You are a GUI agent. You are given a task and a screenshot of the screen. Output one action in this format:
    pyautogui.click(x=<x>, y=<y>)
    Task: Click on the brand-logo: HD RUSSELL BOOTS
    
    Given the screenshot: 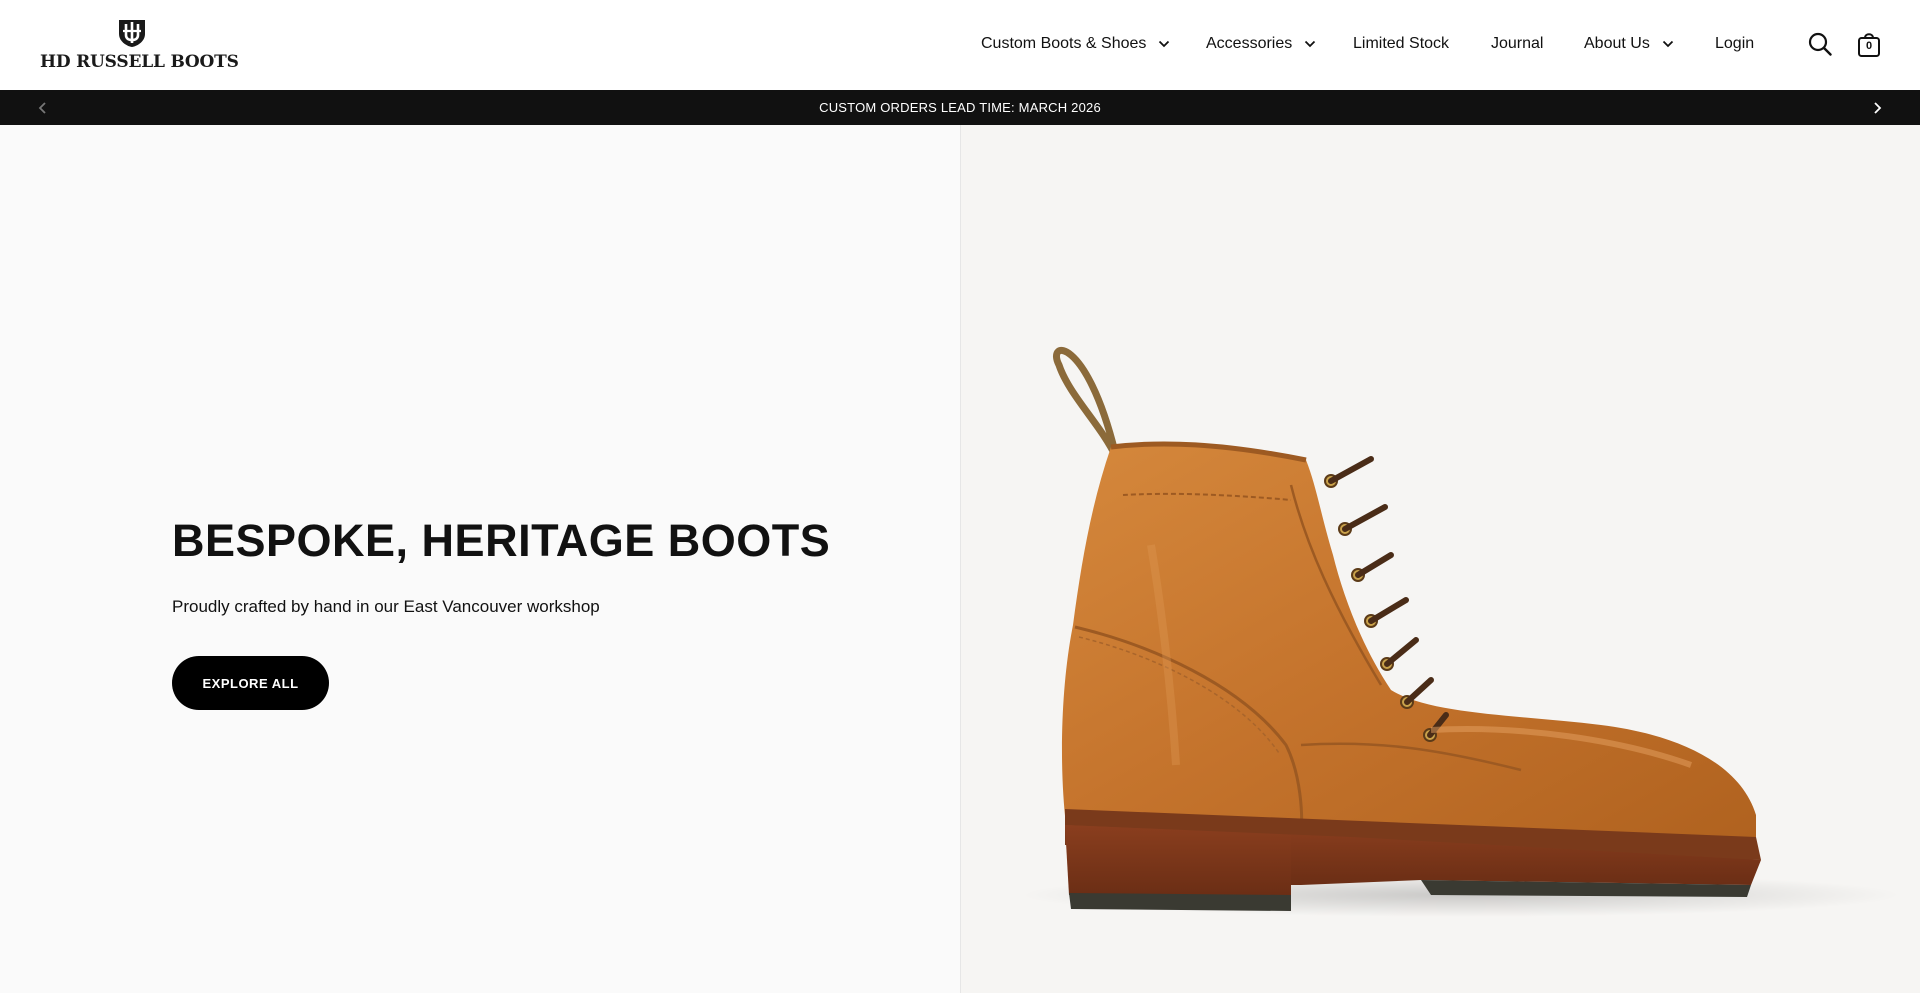 What is the action you would take?
    pyautogui.click(x=139, y=46)
    